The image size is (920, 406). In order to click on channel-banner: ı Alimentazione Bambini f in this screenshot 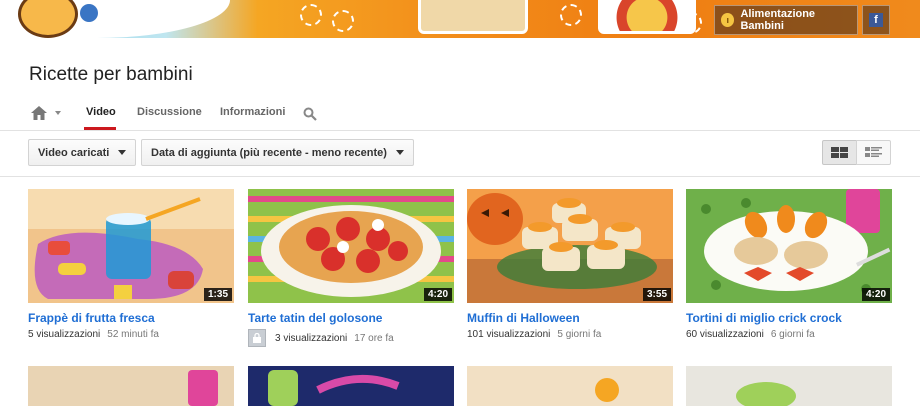, I will do `click(460, 19)`.